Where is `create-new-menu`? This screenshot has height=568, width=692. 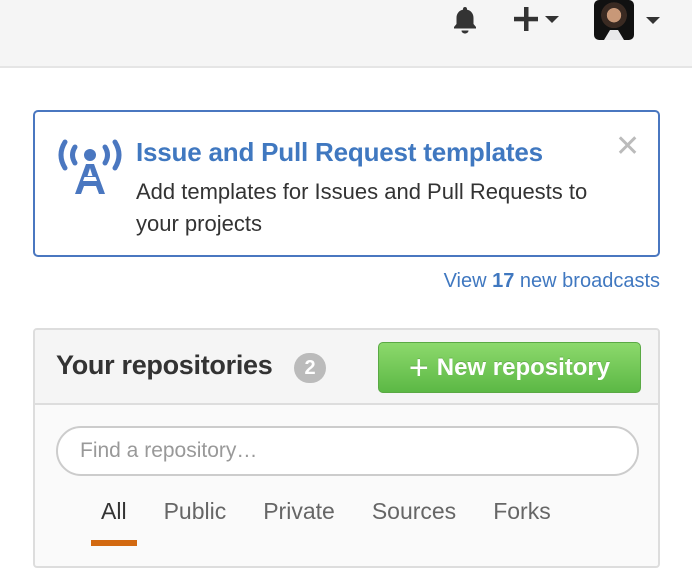 create-new-menu is located at coordinates (536, 19).